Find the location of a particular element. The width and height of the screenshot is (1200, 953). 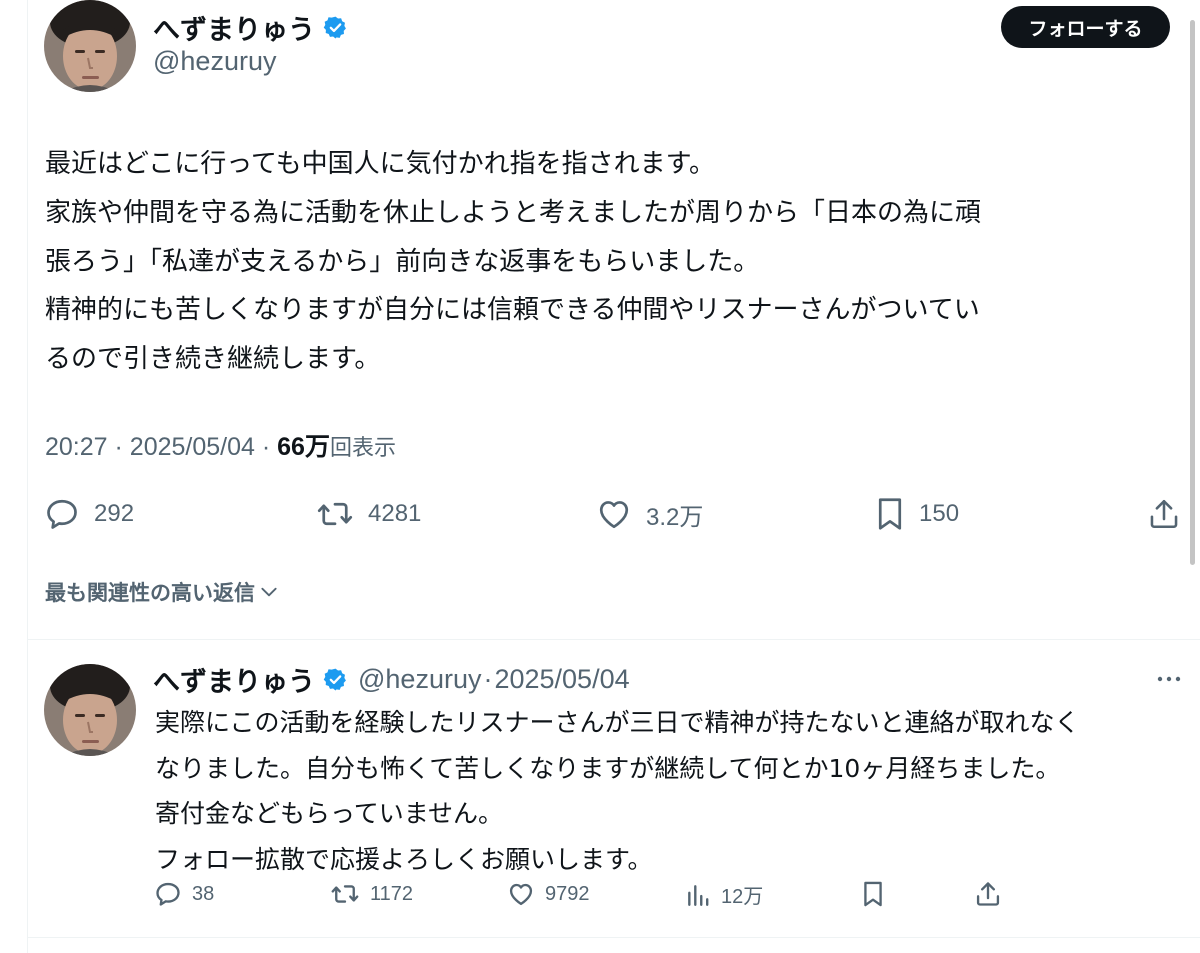

follow-button: フォローする is located at coordinates (1085, 27).